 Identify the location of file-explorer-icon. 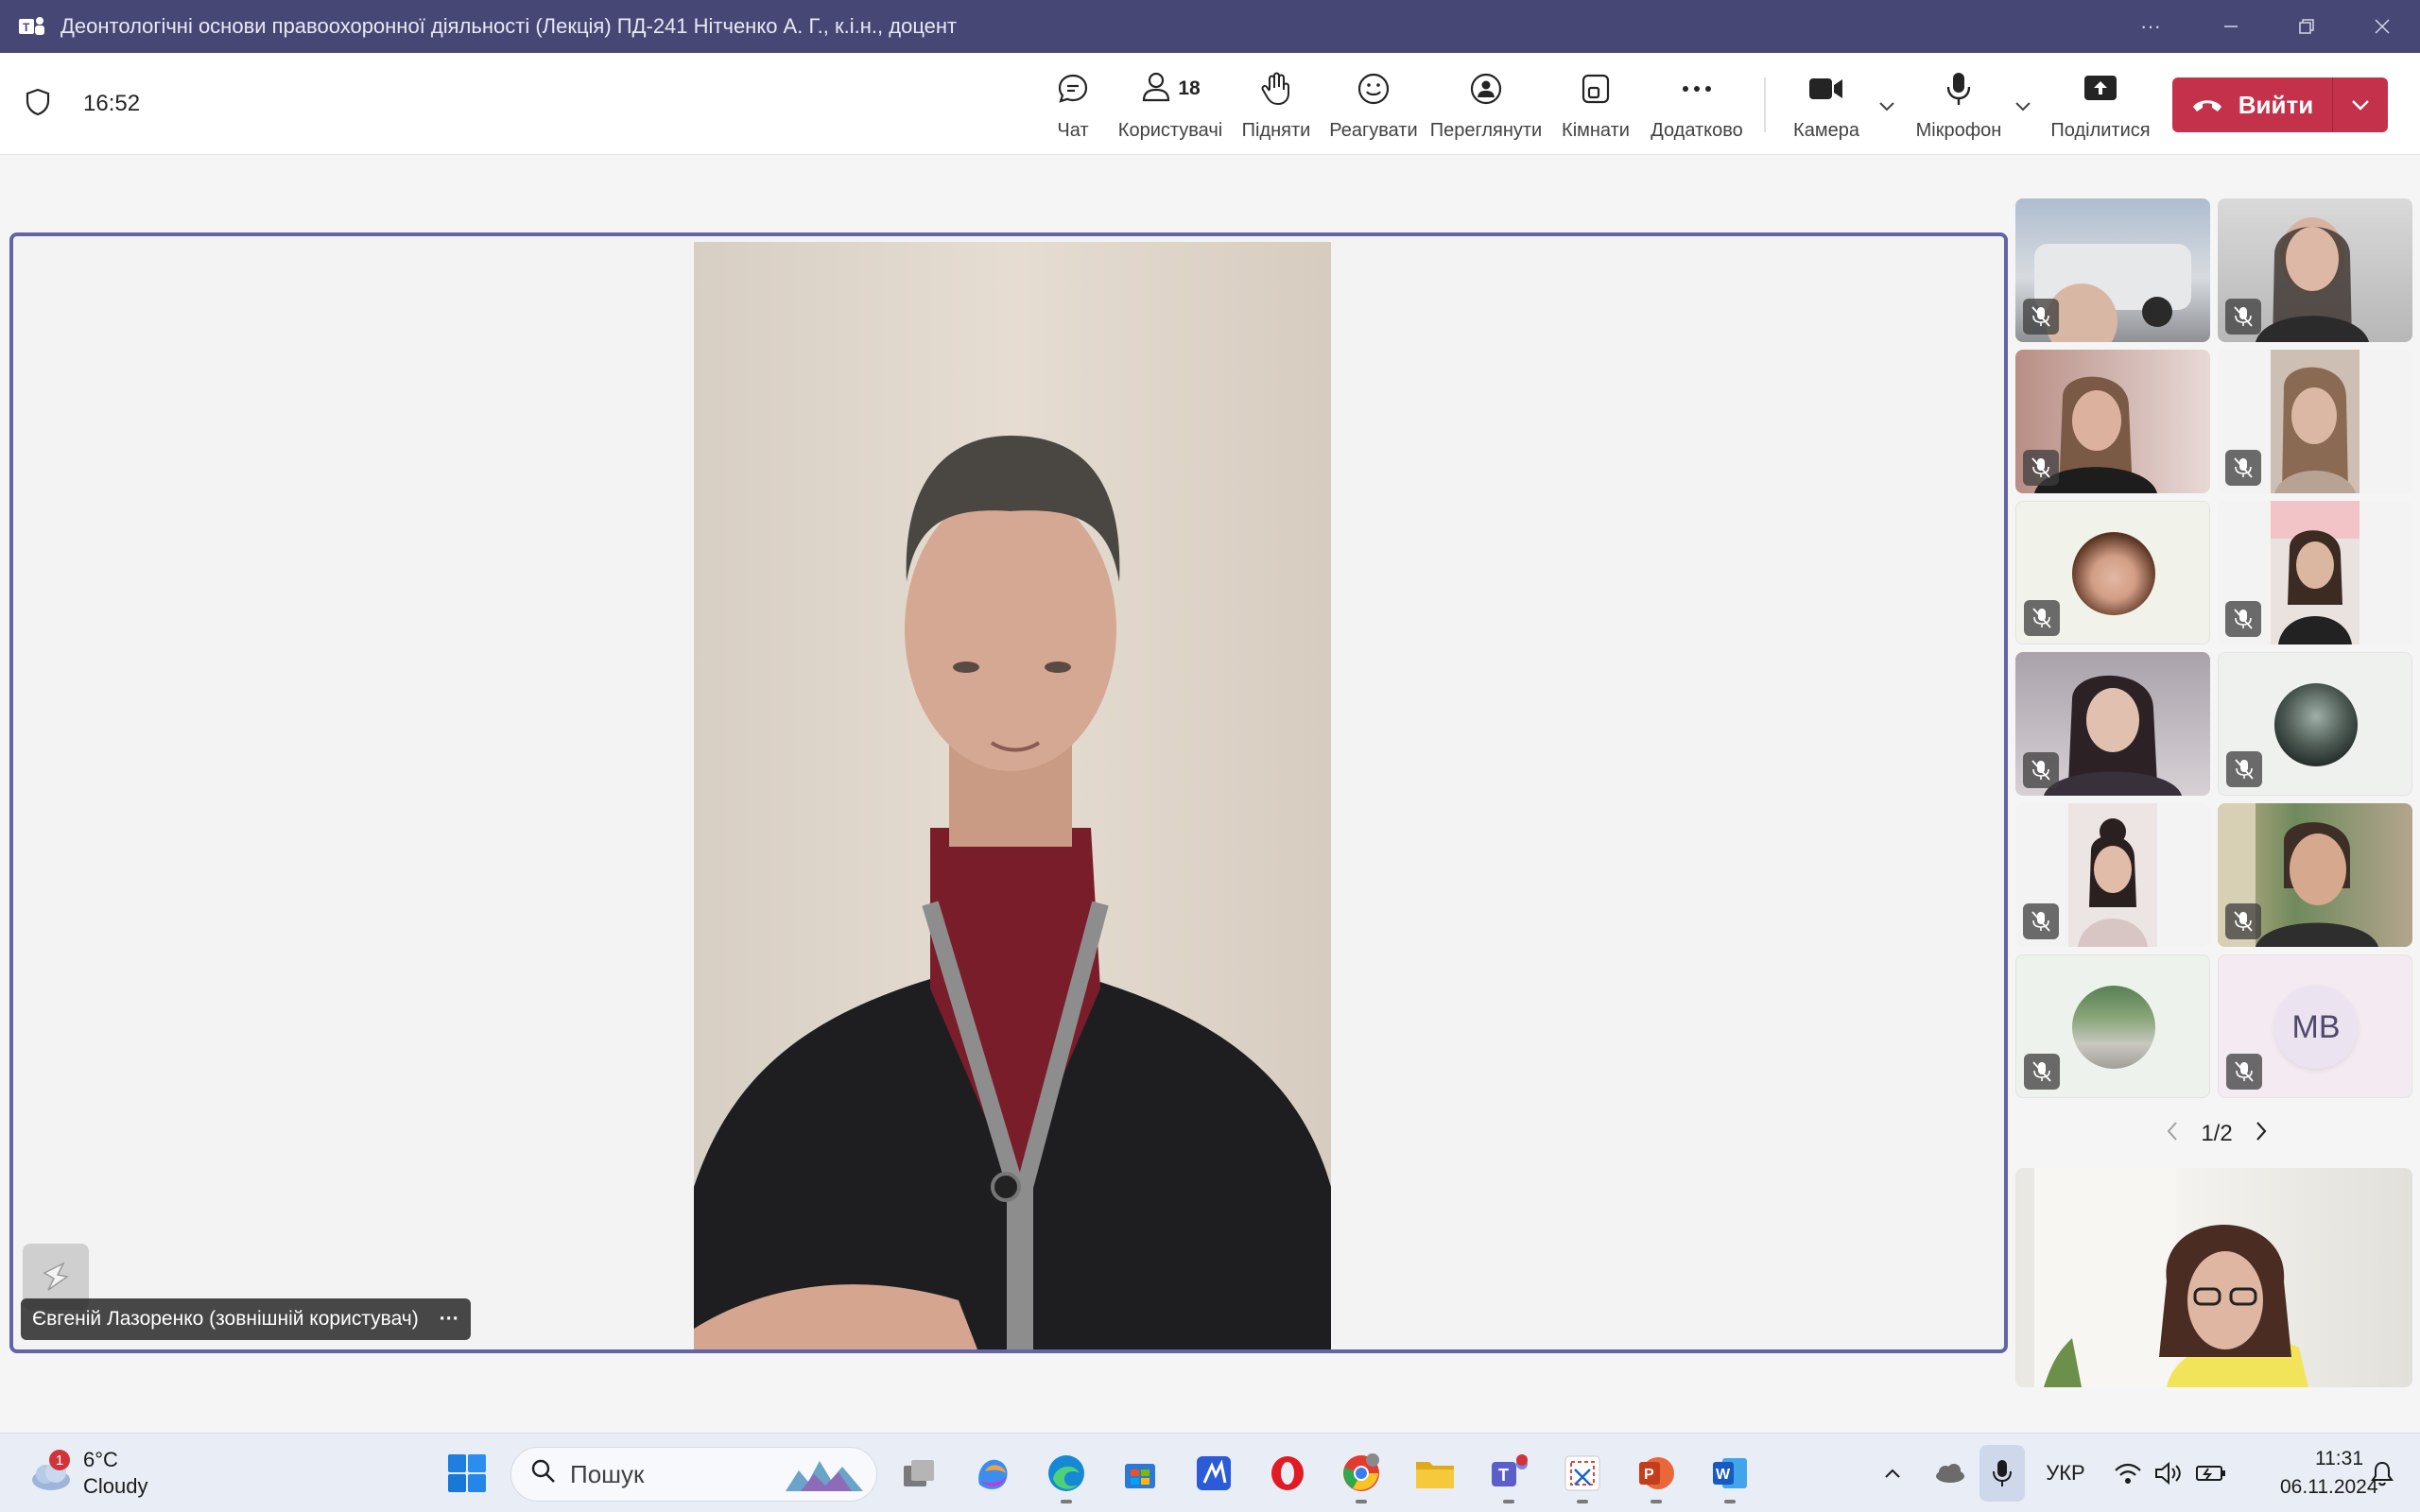
(1435, 1473).